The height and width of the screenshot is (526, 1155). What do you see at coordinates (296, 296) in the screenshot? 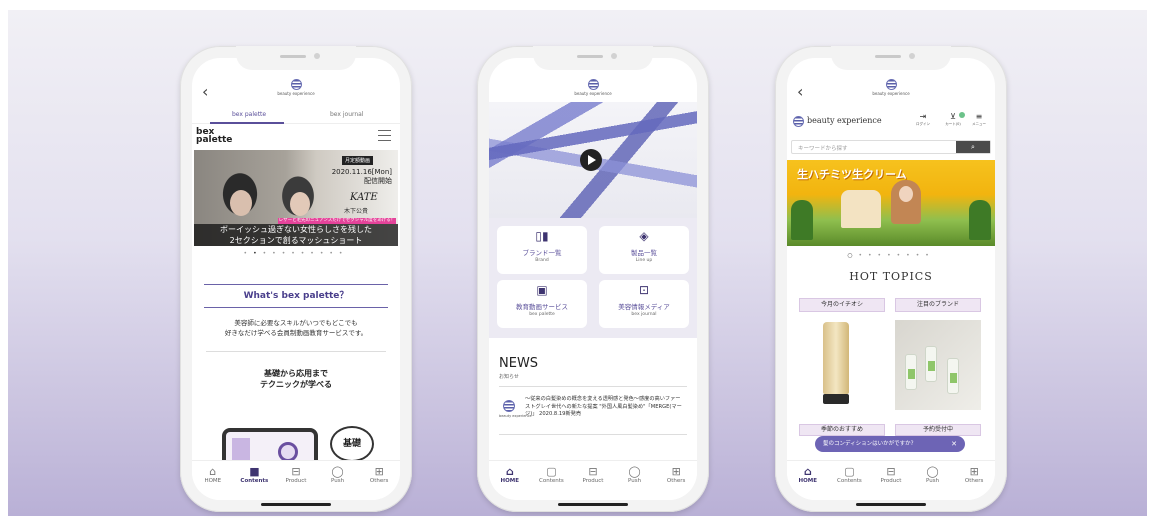
I see `section-title: What's bex palette？` at bounding box center [296, 296].